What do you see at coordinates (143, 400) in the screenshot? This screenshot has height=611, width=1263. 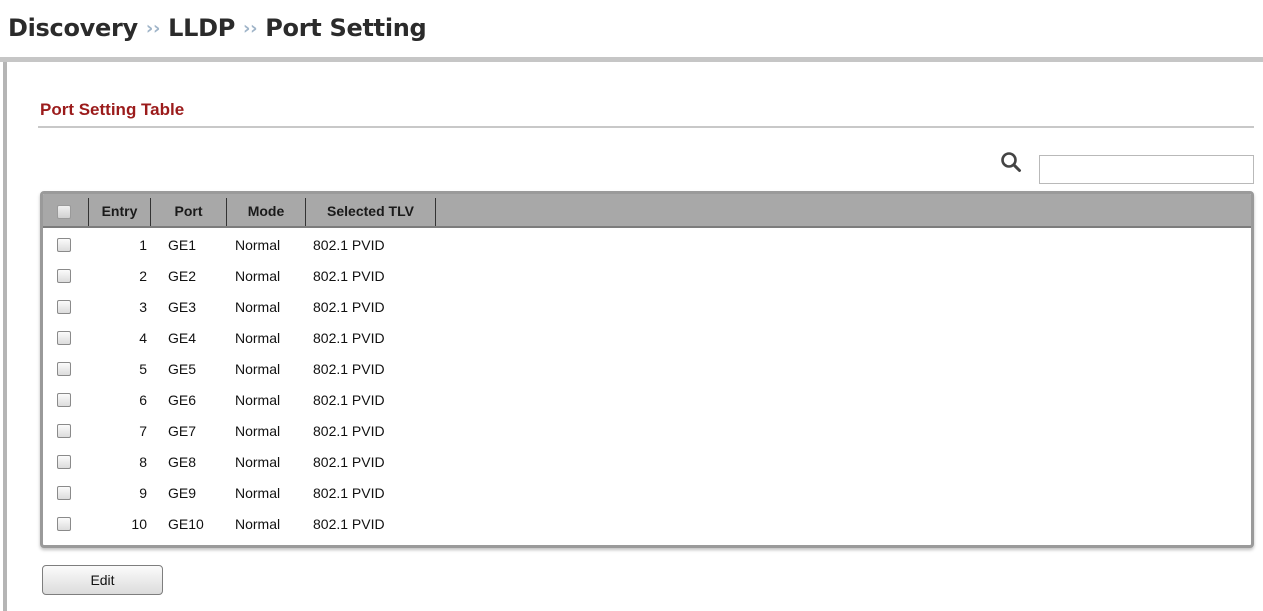 I see `cell-entry: 6` at bounding box center [143, 400].